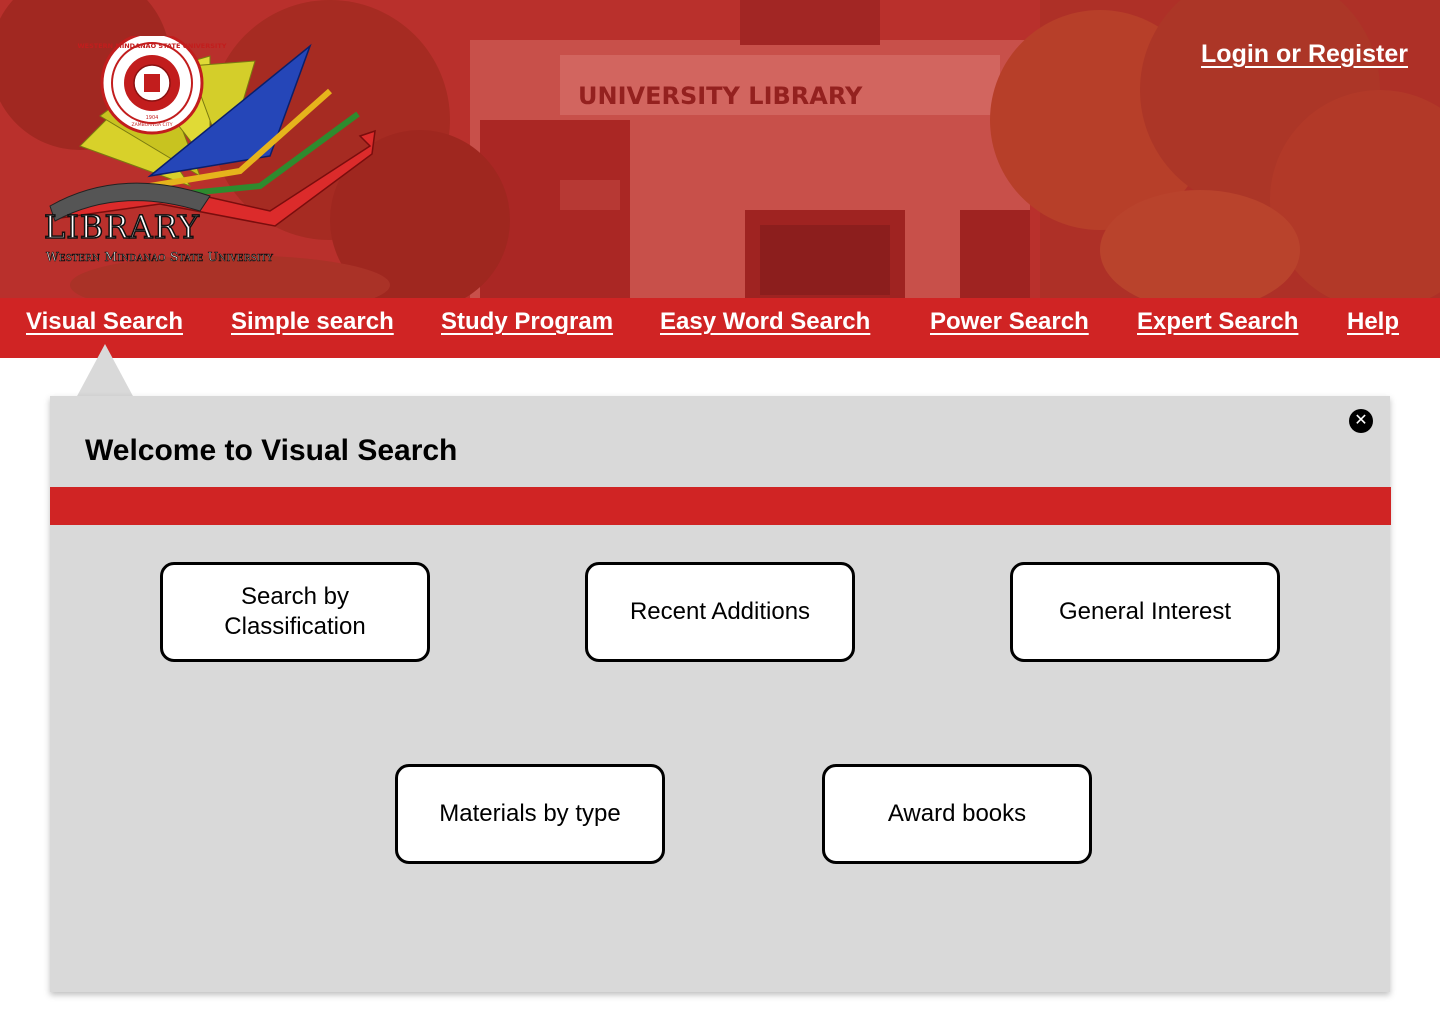 This screenshot has height=1024, width=1440. Describe the element at coordinates (1217, 322) in the screenshot. I see `nav-item-expert-search: Expert Search` at that location.